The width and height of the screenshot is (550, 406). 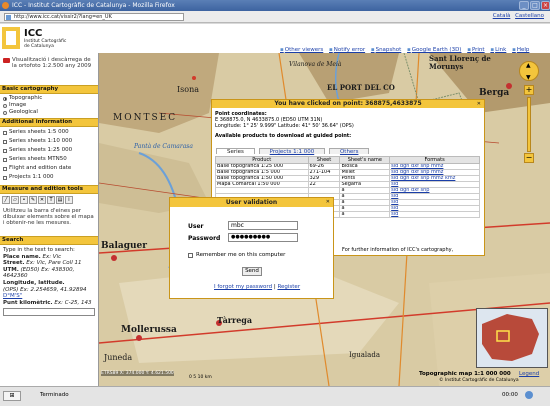 I want to click on km-example: Ex: C-25, 143, so click(x=73, y=302).